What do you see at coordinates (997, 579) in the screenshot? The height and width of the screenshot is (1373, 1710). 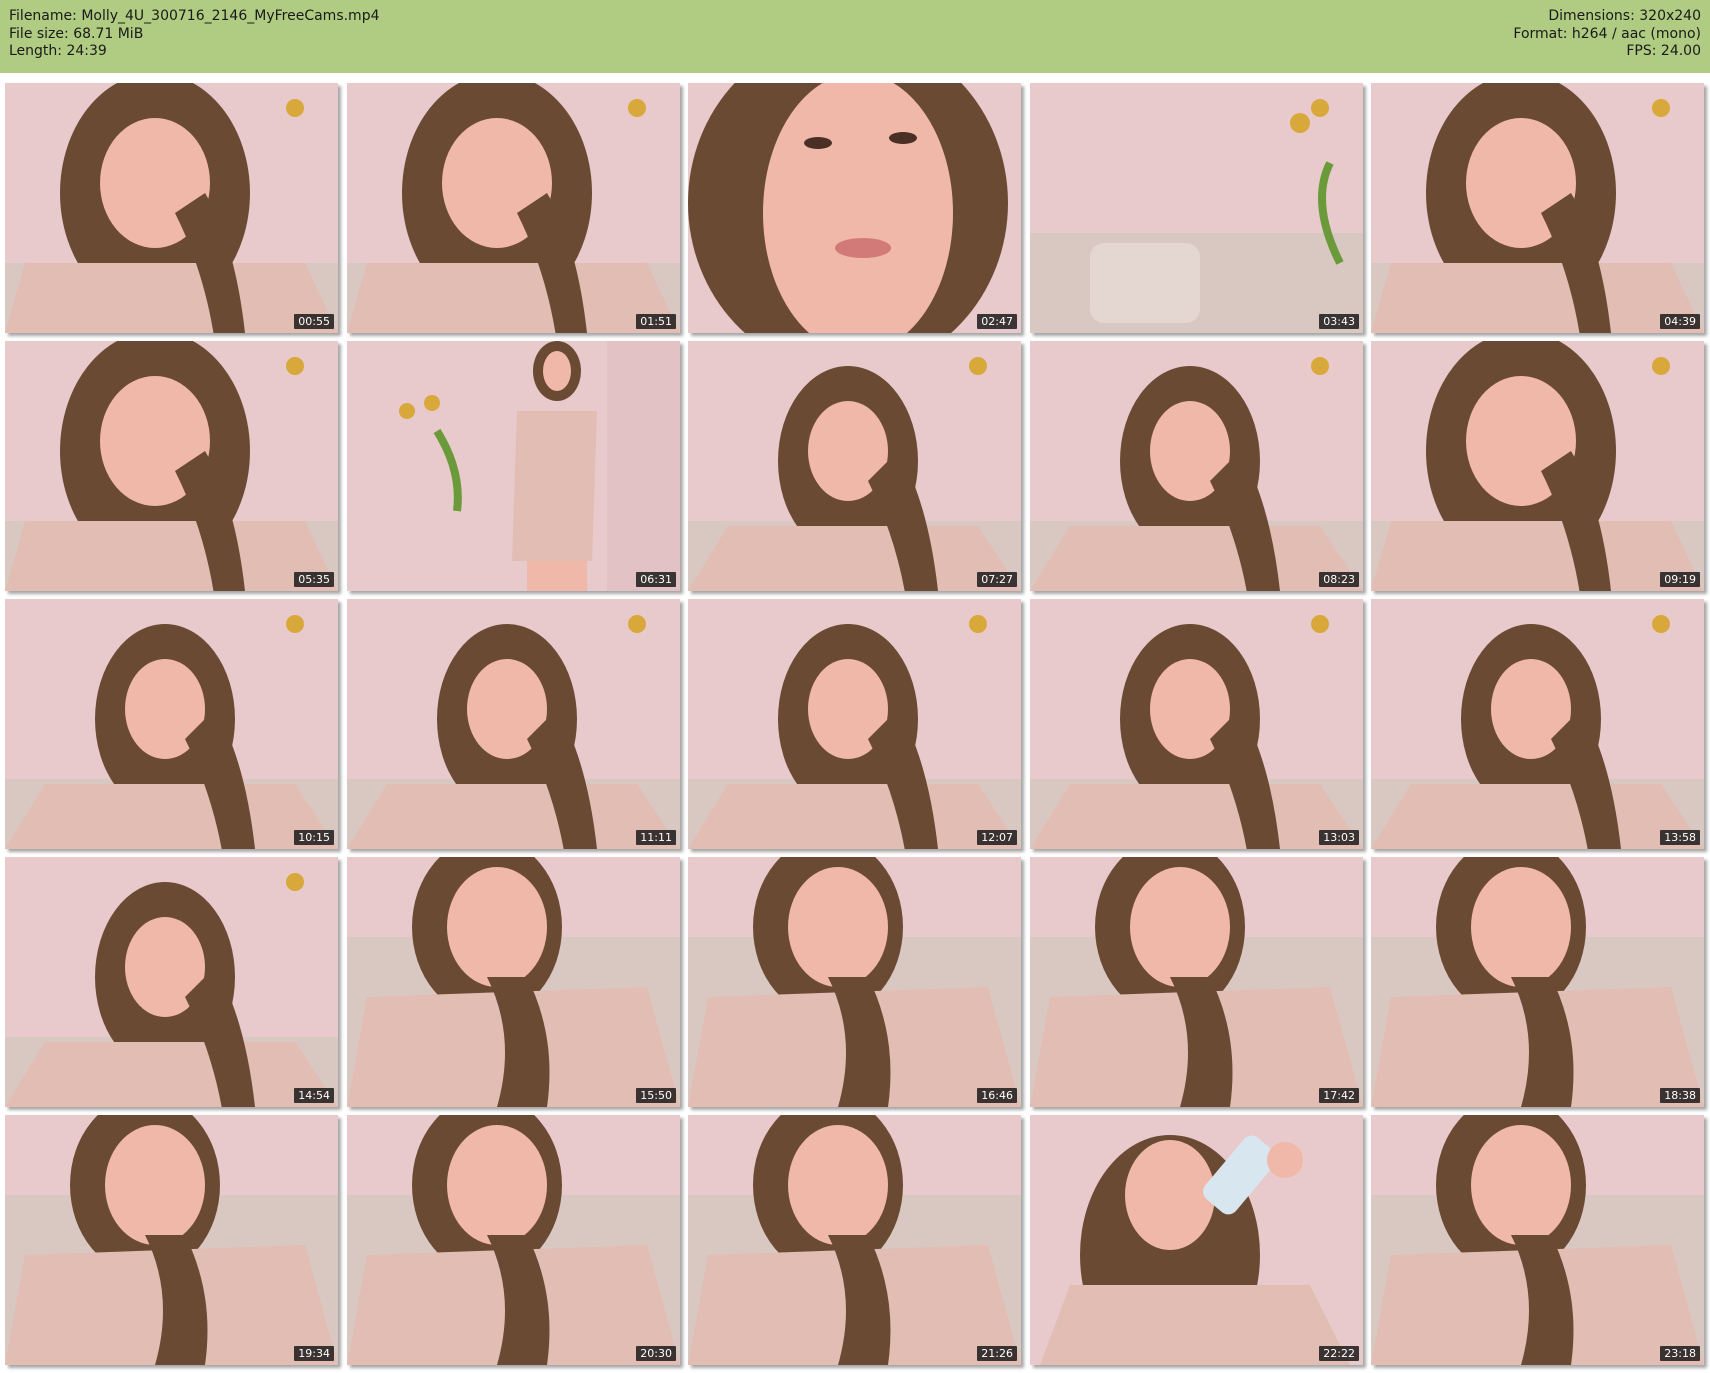 I see `timestamp-label: 07:27` at bounding box center [997, 579].